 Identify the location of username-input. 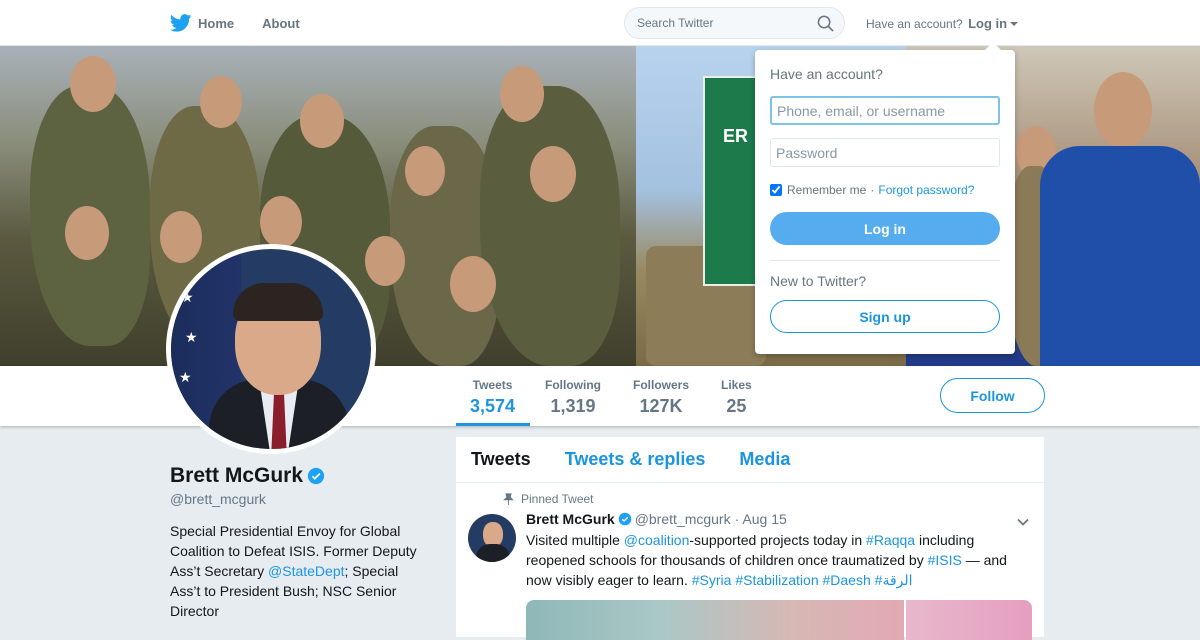
(885, 110).